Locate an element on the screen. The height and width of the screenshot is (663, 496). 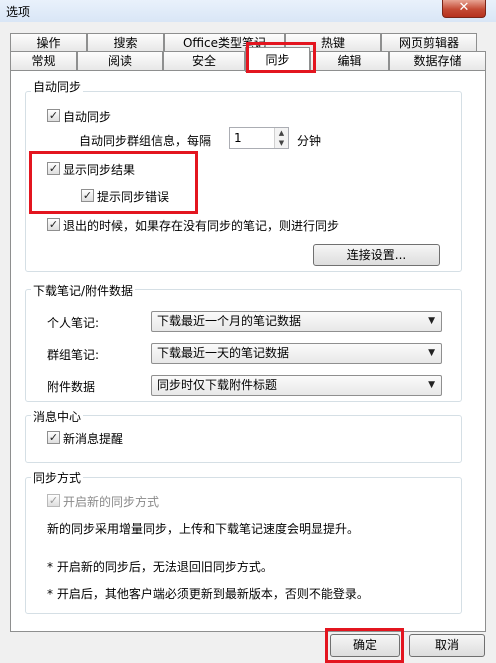
spin-down-icon: ▼ is located at coordinates (281, 143).